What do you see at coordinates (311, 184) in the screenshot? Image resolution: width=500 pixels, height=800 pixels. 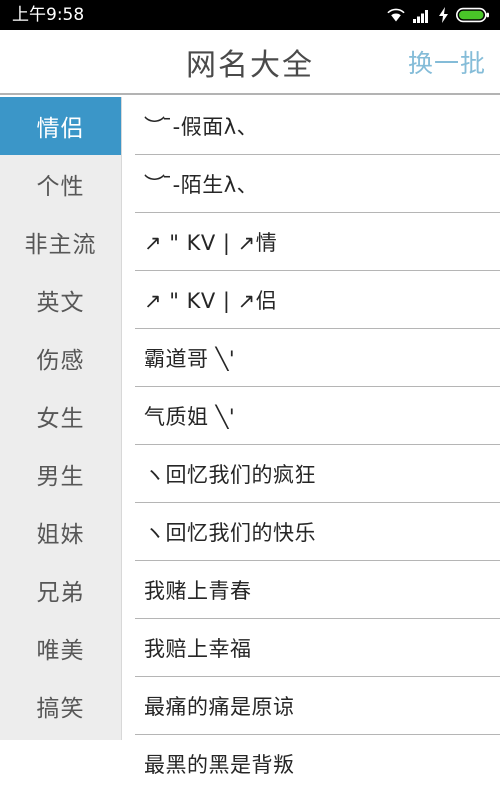 I see `list-item: ︶ ̄-陌生λ、` at bounding box center [311, 184].